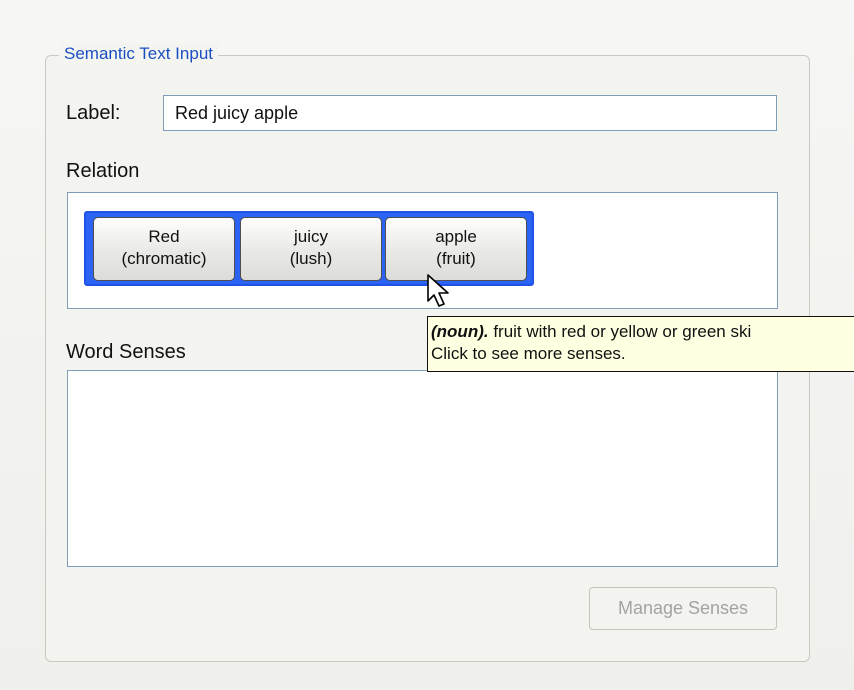 This screenshot has height=690, width=854. I want to click on word-senses-title: Word Senses, so click(126, 352).